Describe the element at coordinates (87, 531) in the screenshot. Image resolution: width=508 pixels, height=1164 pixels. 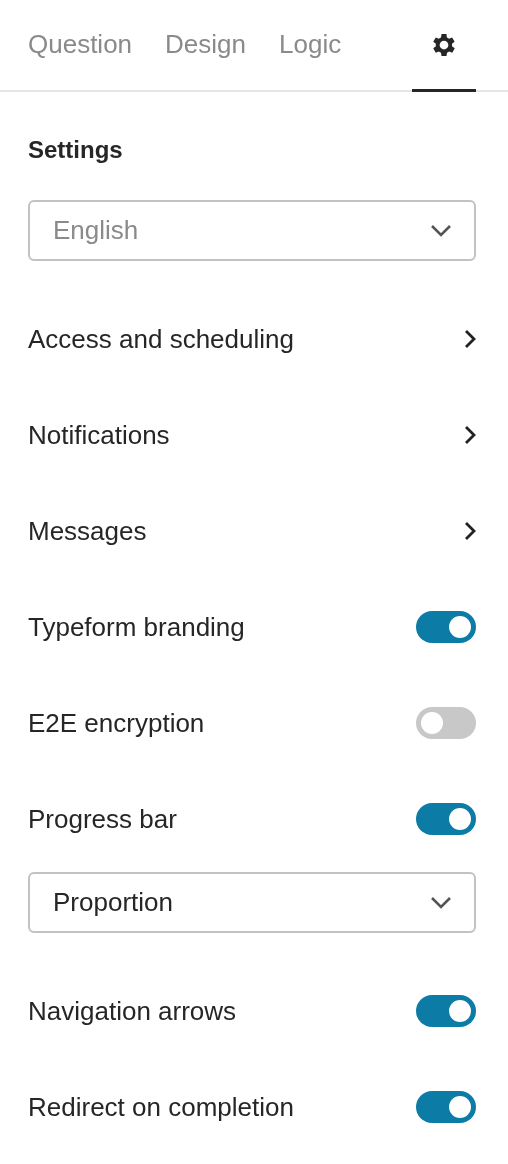
I see `settings-link: Messages` at that location.